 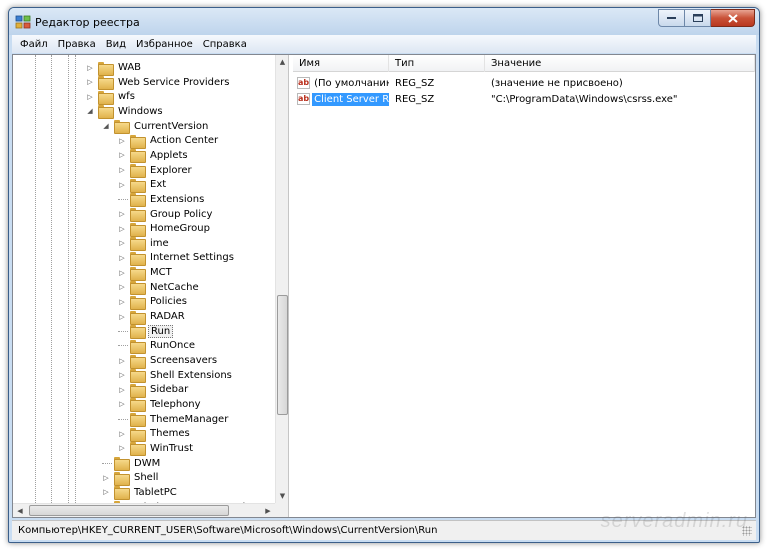 I want to click on close-icon, so click(x=732, y=18).